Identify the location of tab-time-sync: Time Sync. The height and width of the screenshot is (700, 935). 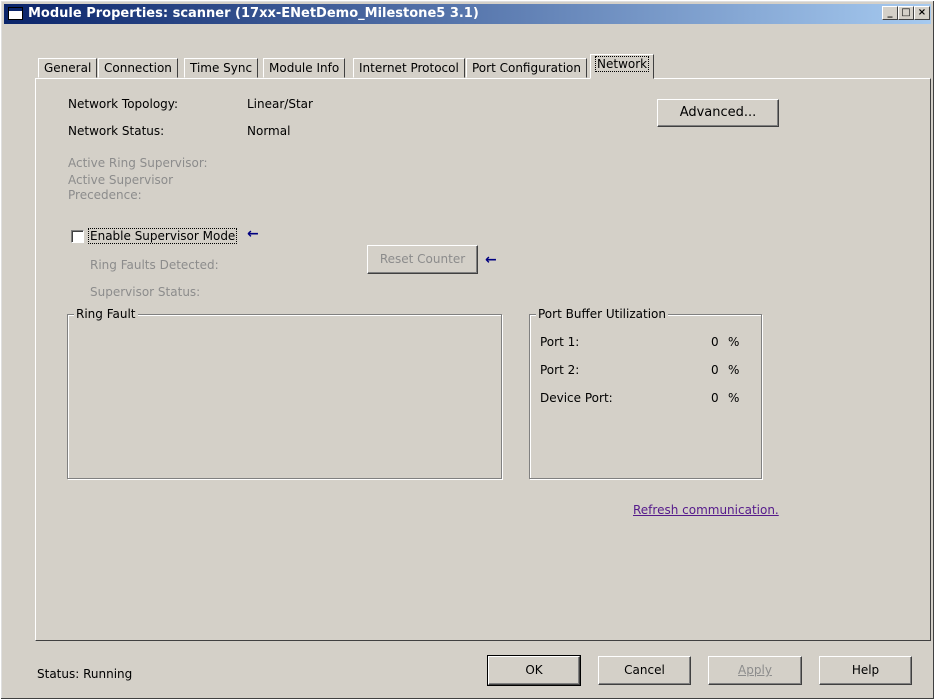
(221, 68).